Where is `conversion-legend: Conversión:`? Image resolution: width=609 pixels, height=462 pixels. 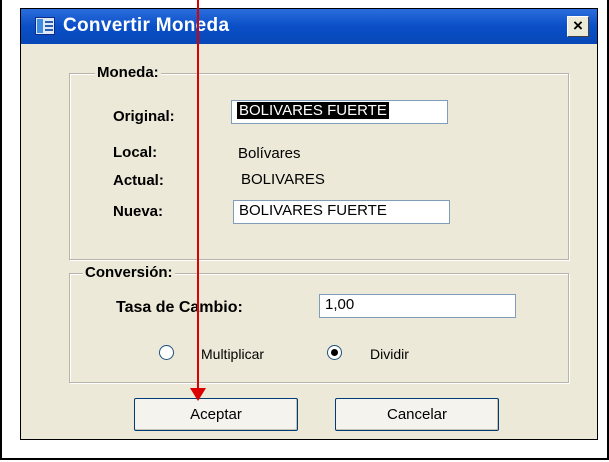
conversion-legend: Conversión: is located at coordinates (129, 272).